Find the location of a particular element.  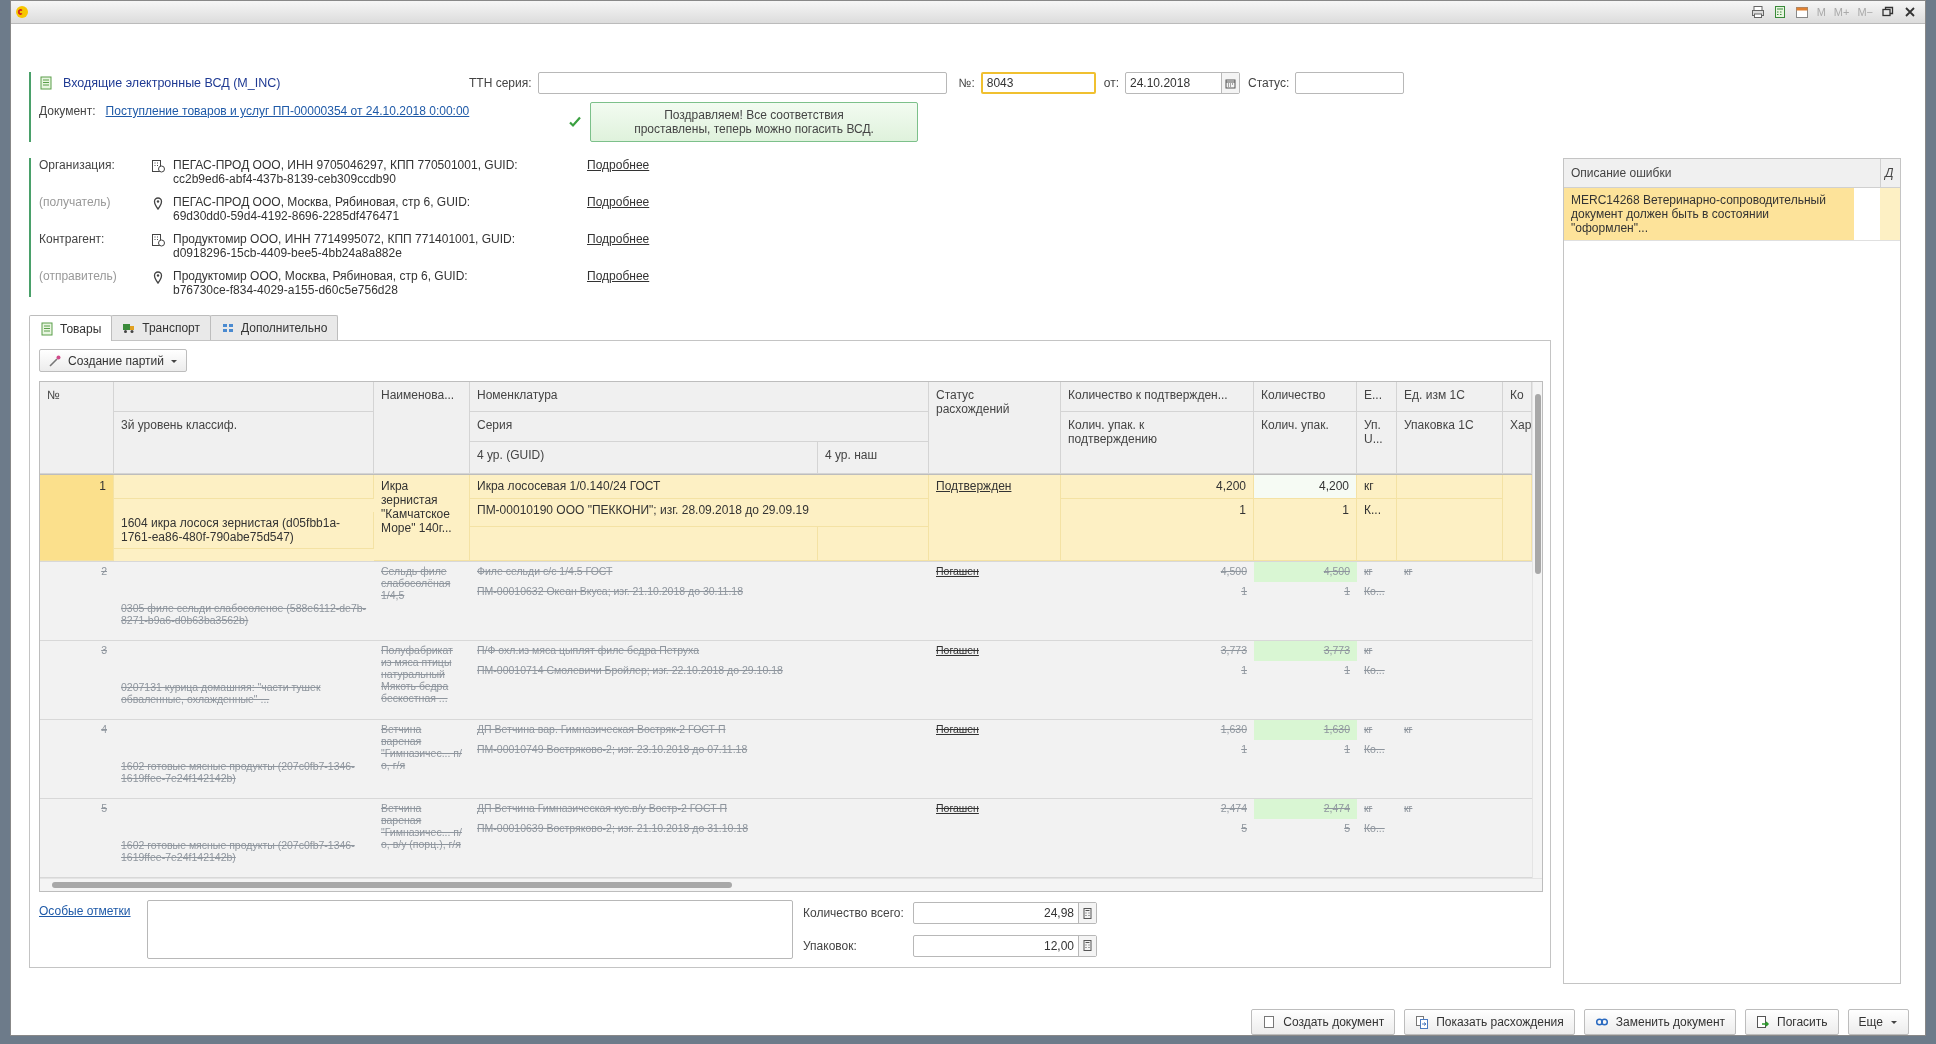

column-header: Количество is located at coordinates (1305, 397).